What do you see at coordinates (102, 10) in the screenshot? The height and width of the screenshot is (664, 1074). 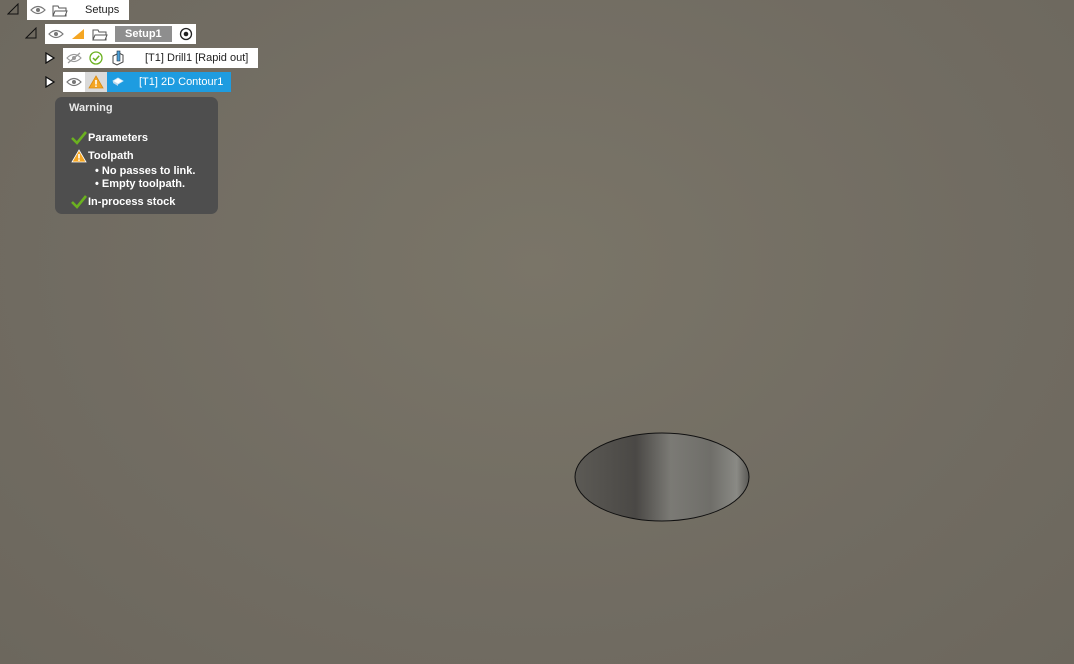 I see `setups-label: Setups` at bounding box center [102, 10].